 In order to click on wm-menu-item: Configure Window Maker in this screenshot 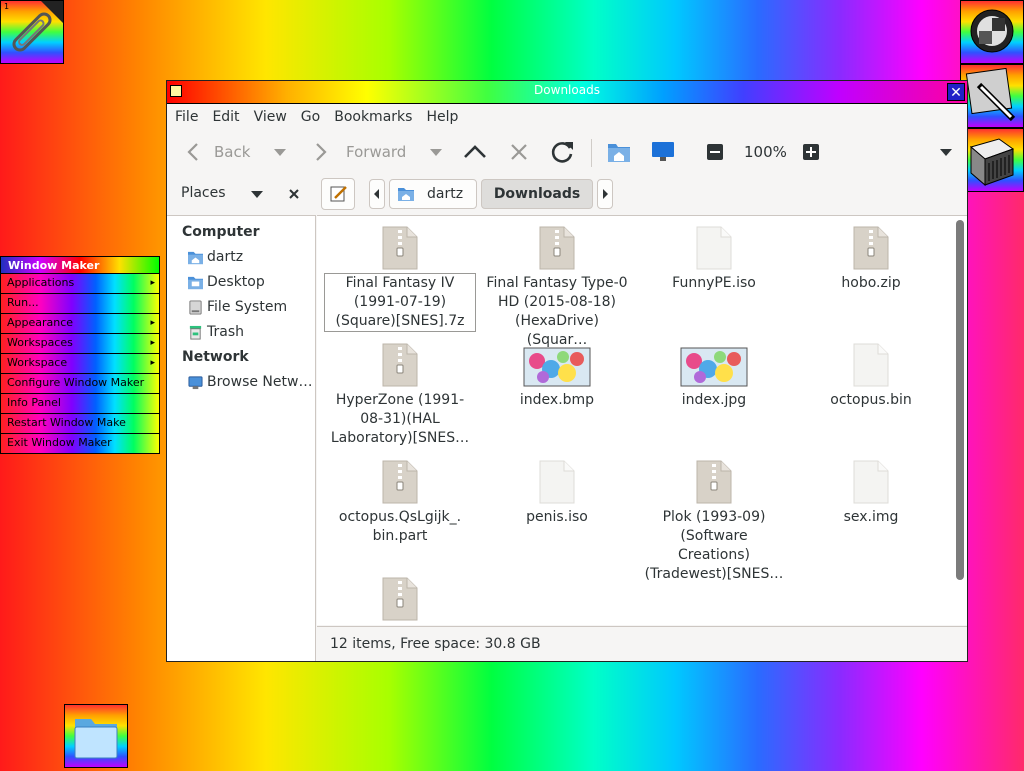, I will do `click(80, 384)`.